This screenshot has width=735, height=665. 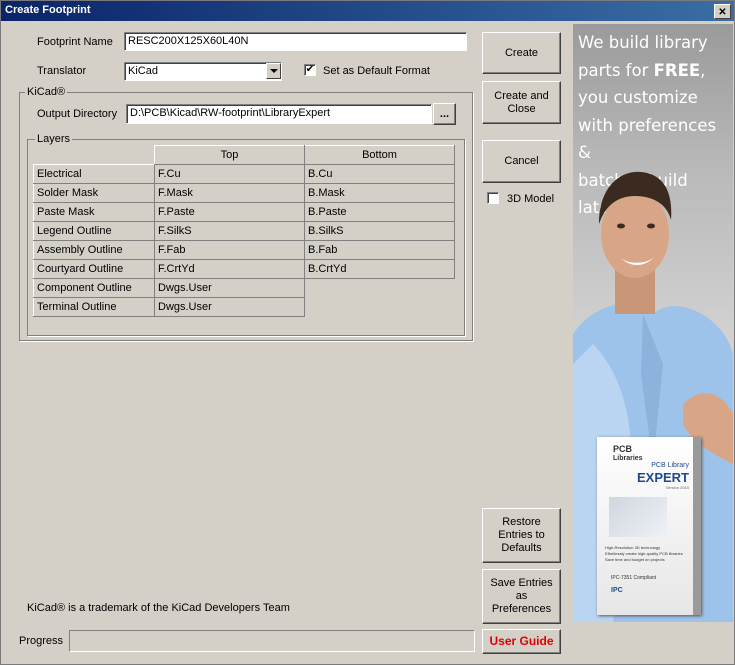 What do you see at coordinates (295, 41) in the screenshot?
I see `footprint-name-input: RESC200X125X60L40N` at bounding box center [295, 41].